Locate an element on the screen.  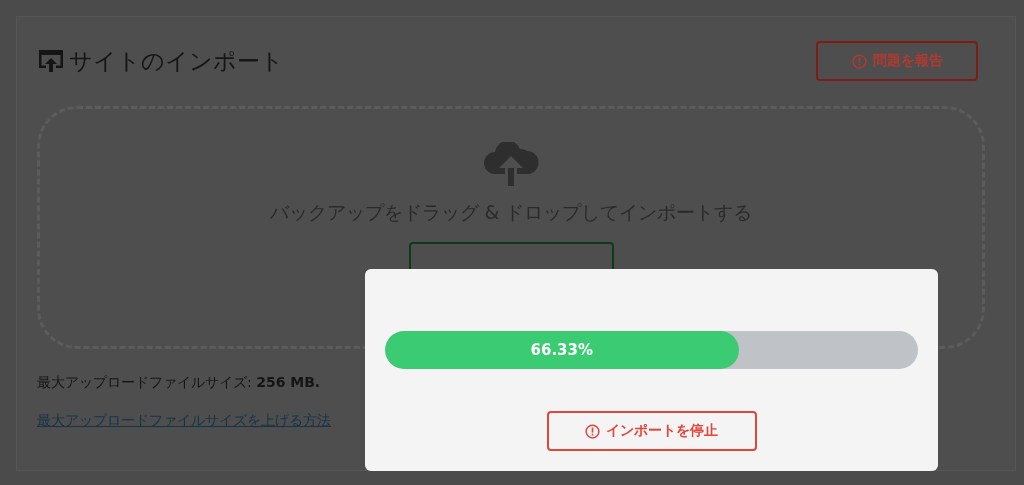
page-title: サイトのインポート is located at coordinates (176, 61).